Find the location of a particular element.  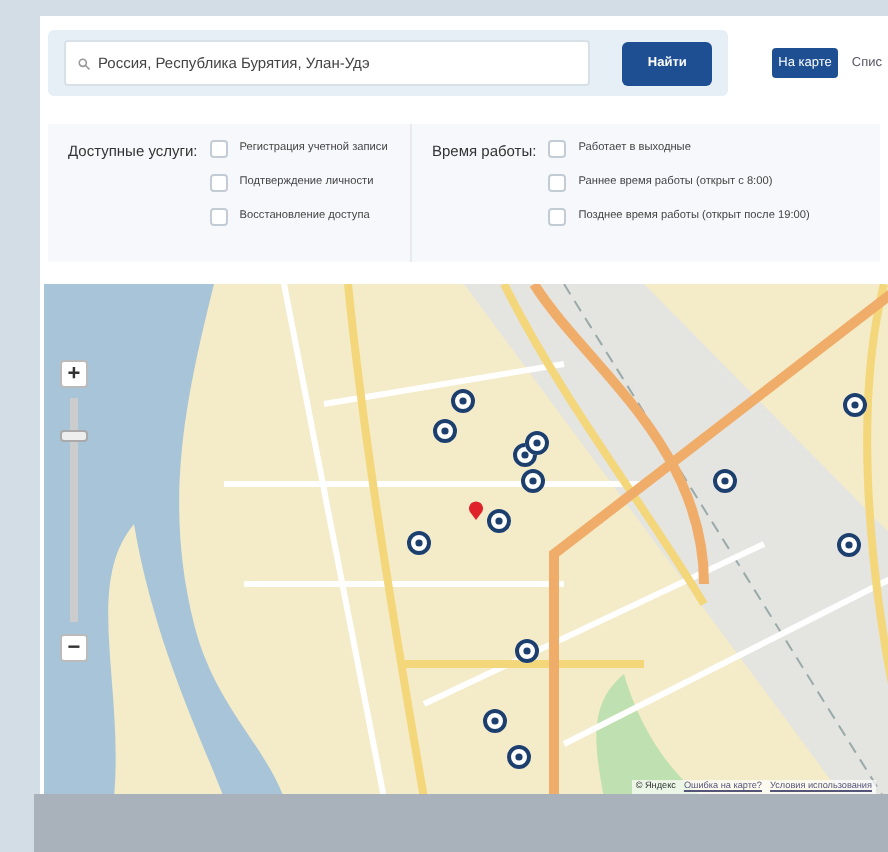

zoom-out-button: − is located at coordinates (74, 648).